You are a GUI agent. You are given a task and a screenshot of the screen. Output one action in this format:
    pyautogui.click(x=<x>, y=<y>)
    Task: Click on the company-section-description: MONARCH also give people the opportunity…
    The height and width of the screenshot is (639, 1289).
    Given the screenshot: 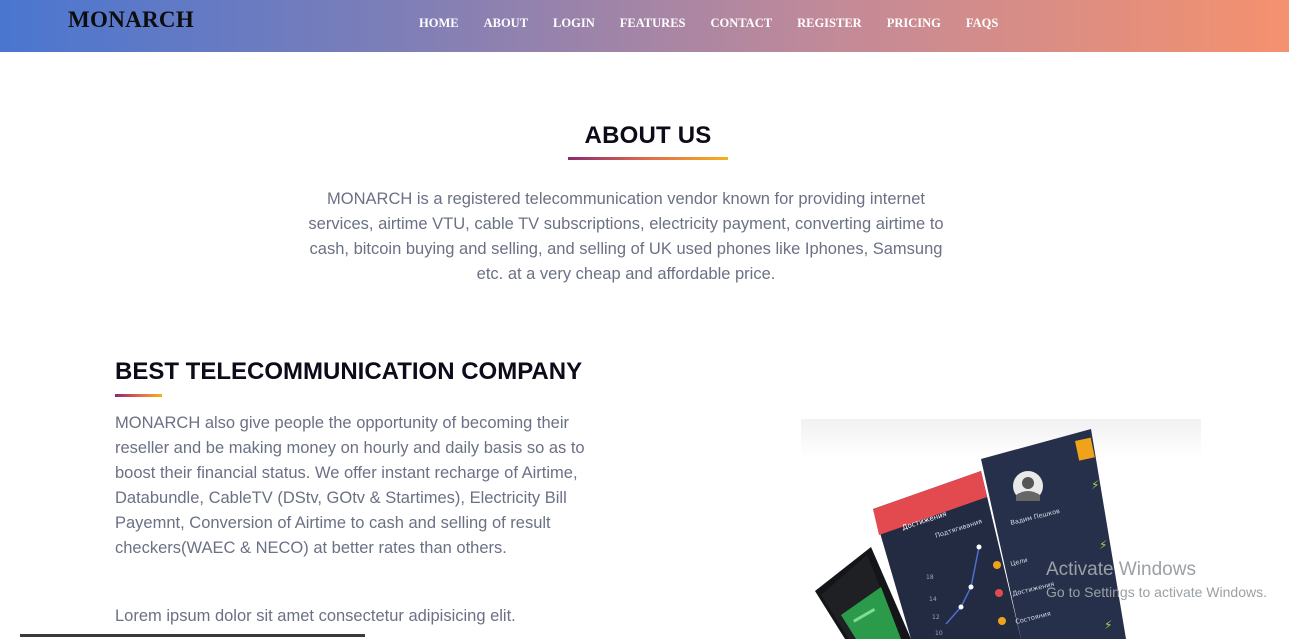 What is the action you would take?
    pyautogui.click(x=350, y=485)
    